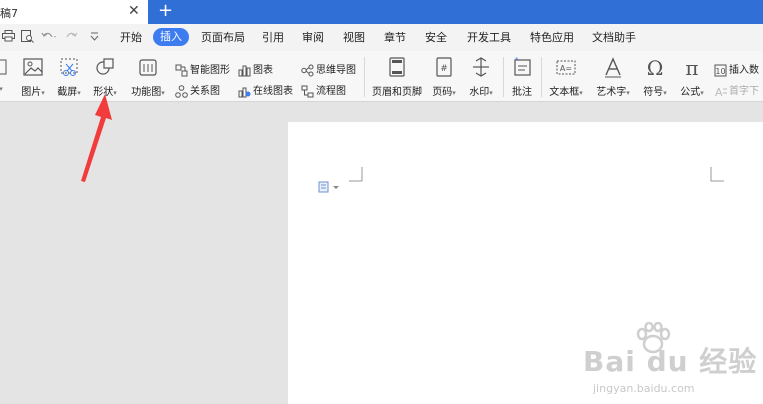 This screenshot has height=404, width=763. Describe the element at coordinates (244, 70) in the screenshot. I see `chart-icon` at that location.